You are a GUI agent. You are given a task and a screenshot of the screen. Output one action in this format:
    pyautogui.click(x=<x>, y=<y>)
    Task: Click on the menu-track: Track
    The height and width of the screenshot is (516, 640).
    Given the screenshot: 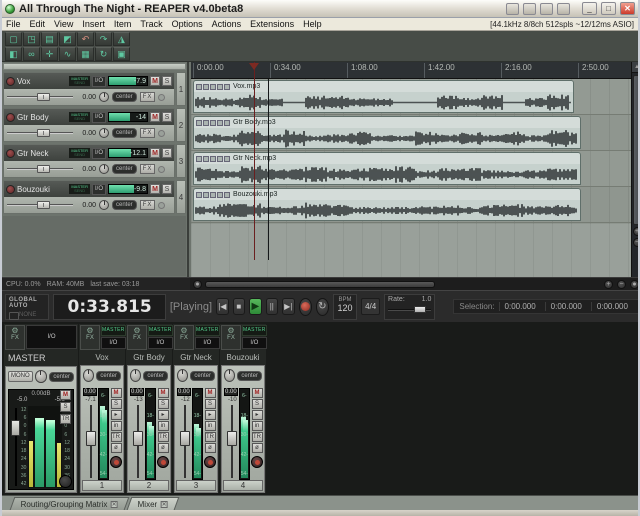 What is the action you would take?
    pyautogui.click(x=151, y=24)
    